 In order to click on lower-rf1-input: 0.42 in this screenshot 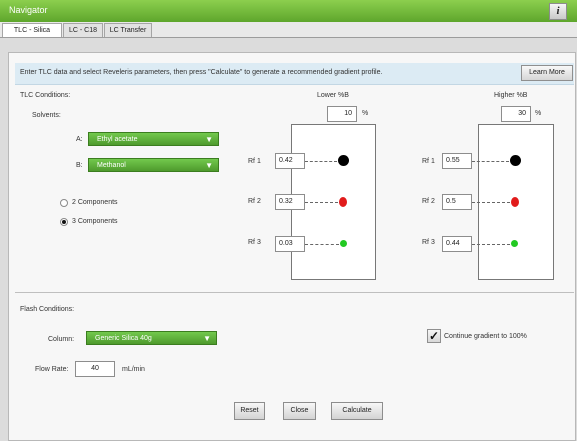, I will do `click(290, 161)`.